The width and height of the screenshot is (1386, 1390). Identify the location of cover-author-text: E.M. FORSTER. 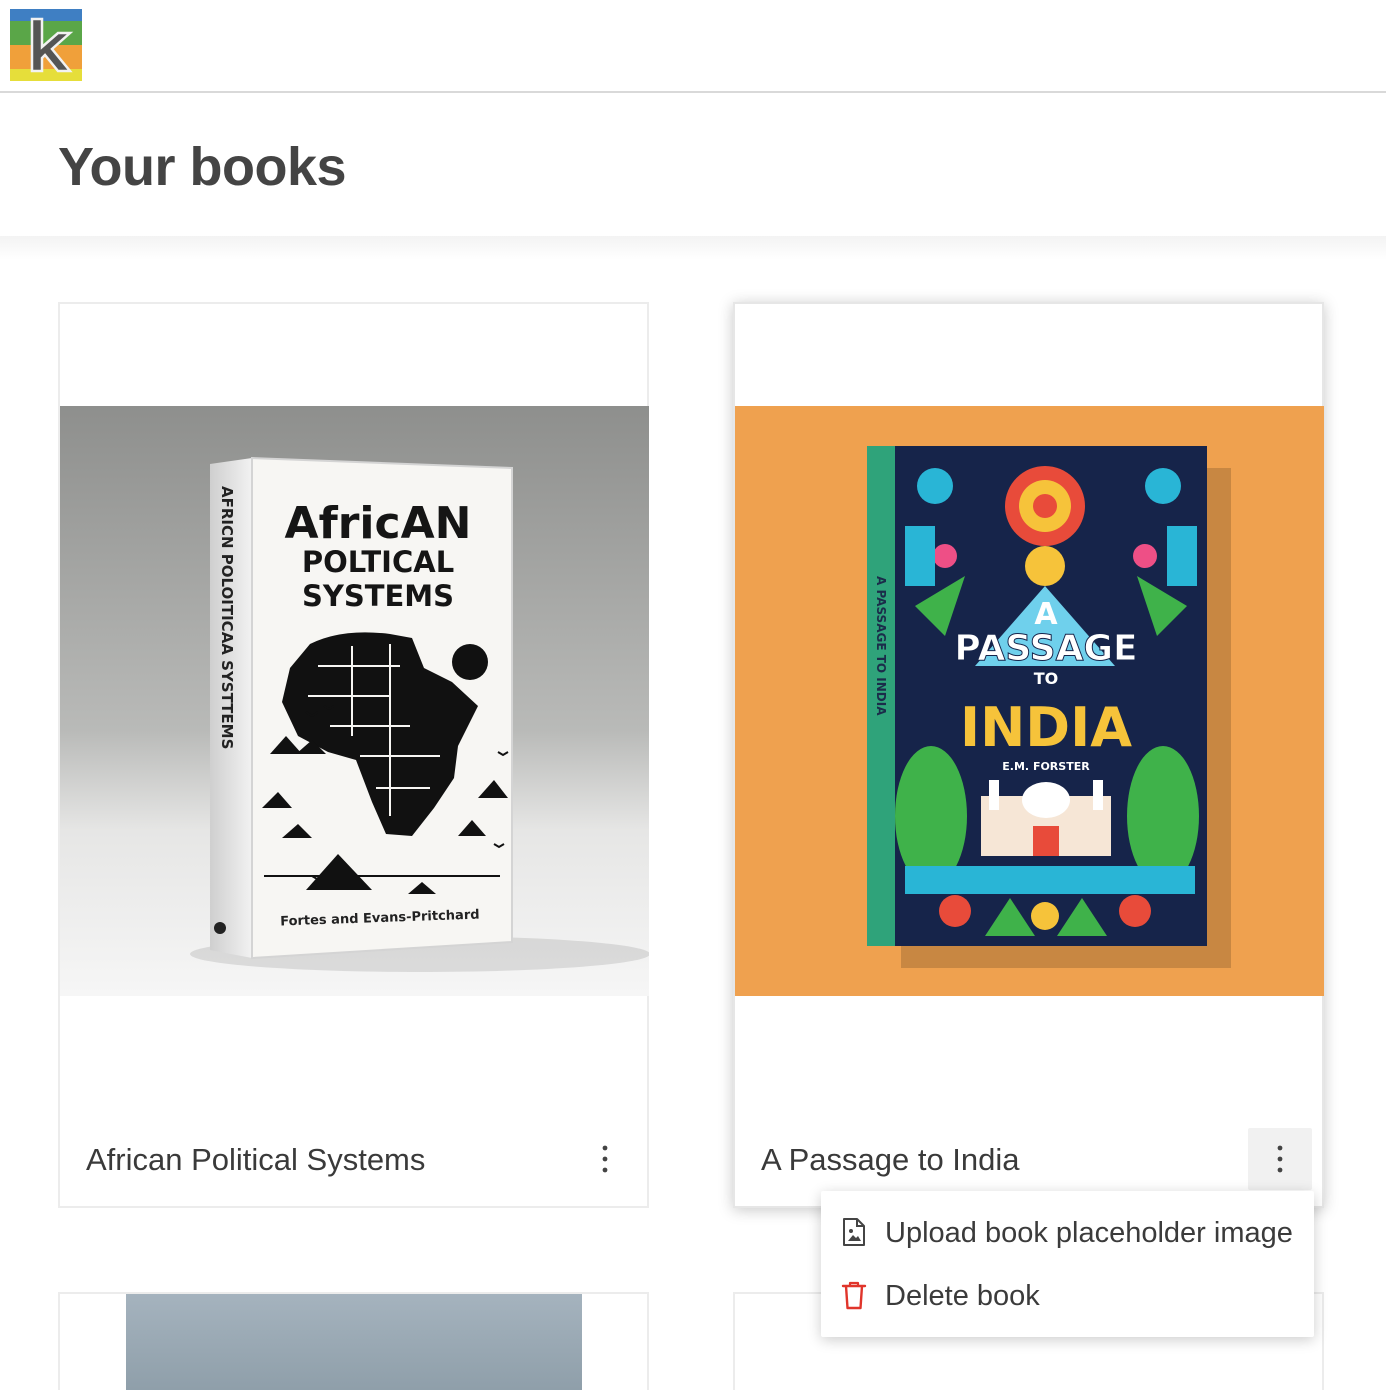
(1046, 766).